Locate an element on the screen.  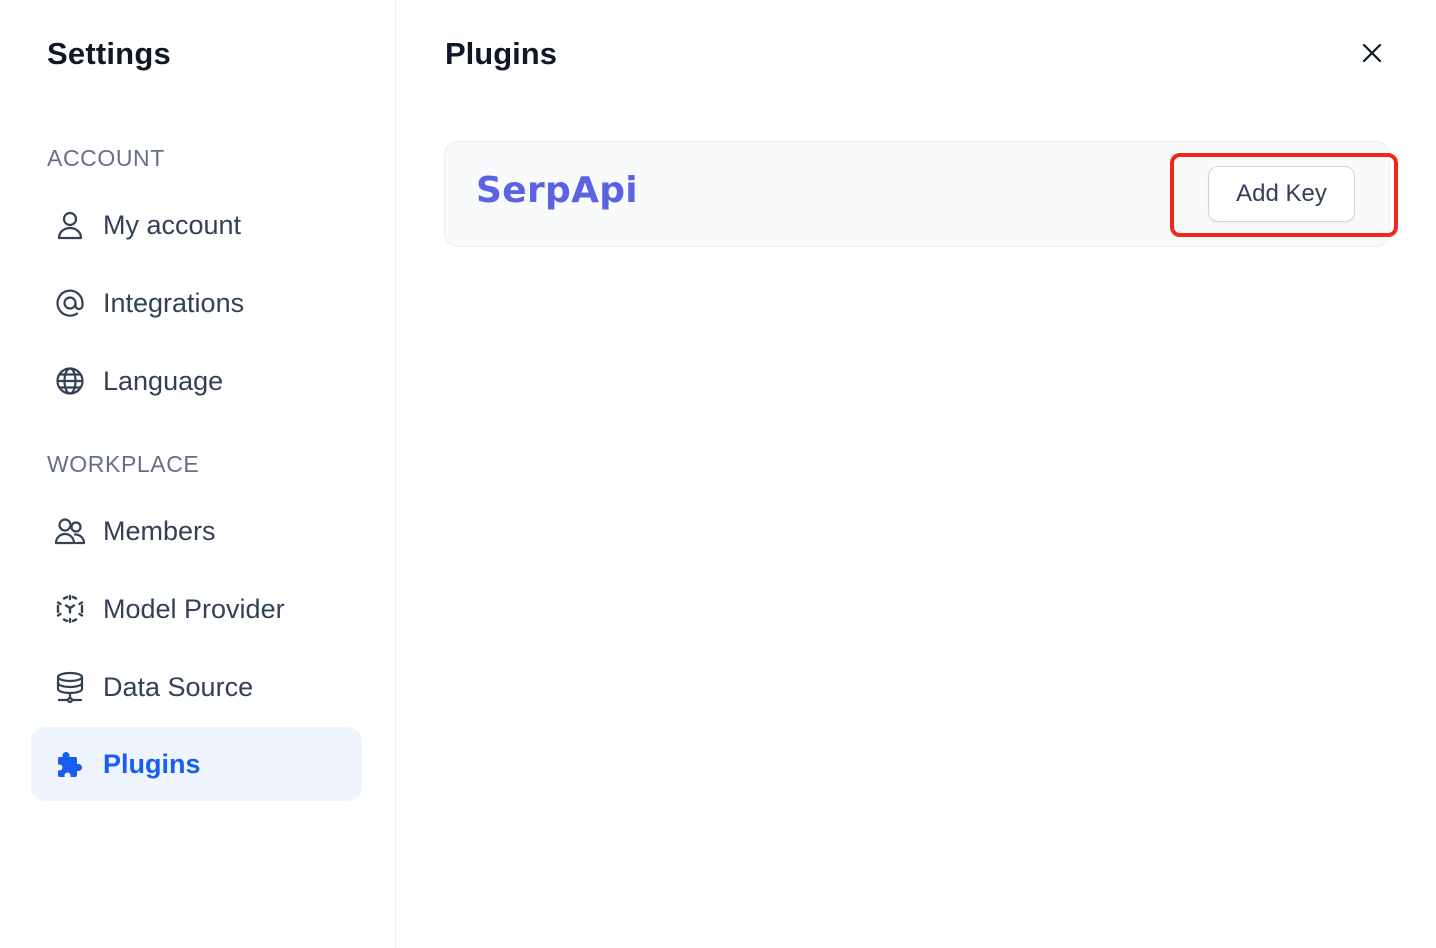
plugin-logo-serpapi: SerpApi is located at coordinates (557, 190).